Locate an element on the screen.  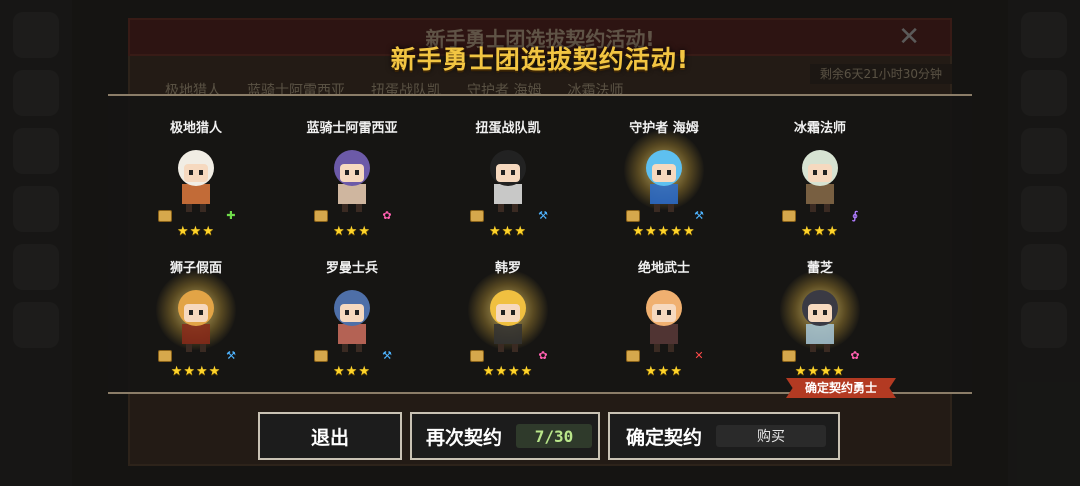
confirm-contract-label: 确定契约 is located at coordinates (664, 437).